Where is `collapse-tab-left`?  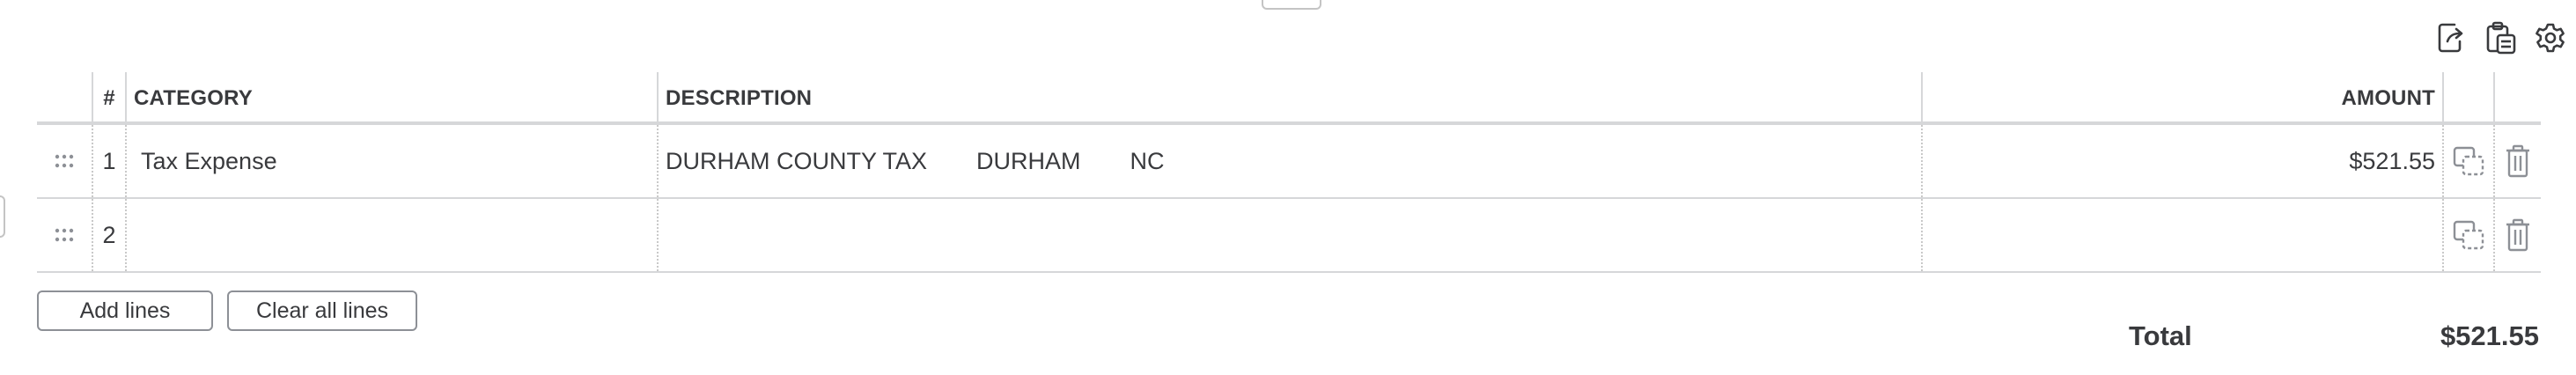
collapse-tab-left is located at coordinates (3, 216).